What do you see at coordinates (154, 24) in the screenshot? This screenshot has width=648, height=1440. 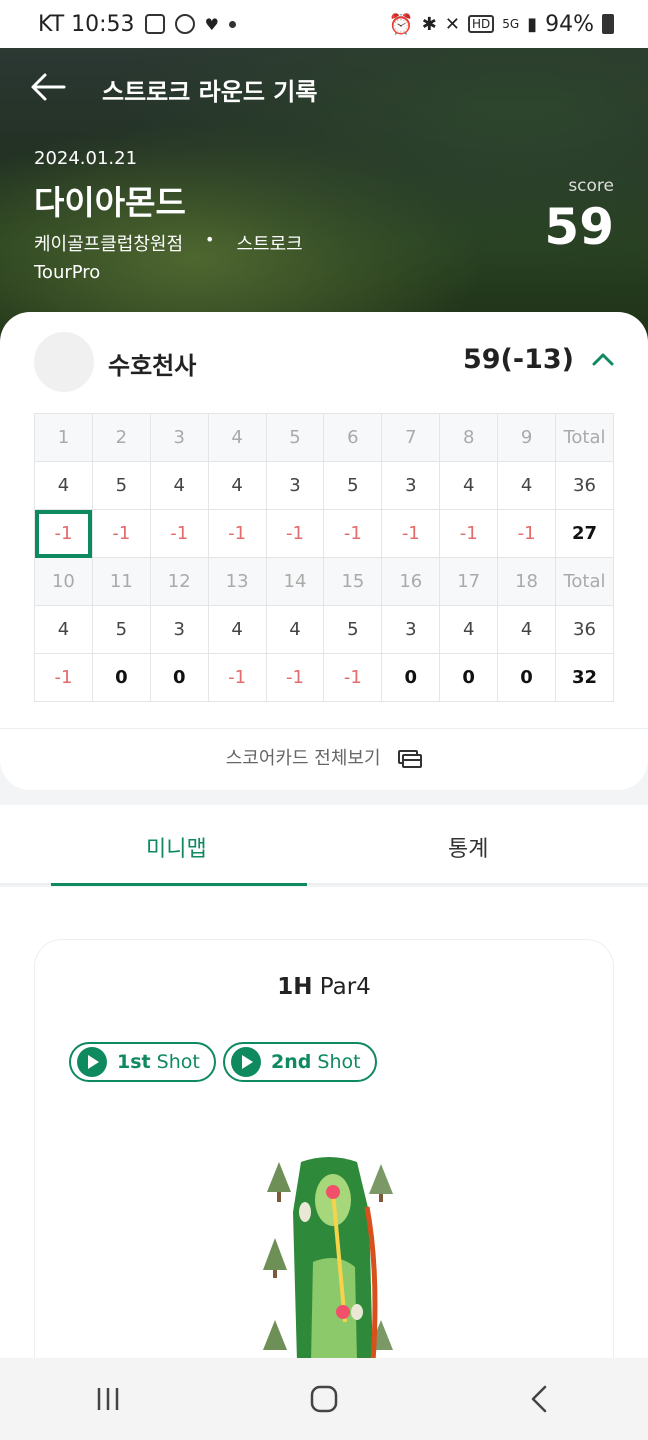 I see `gallery-icon` at bounding box center [154, 24].